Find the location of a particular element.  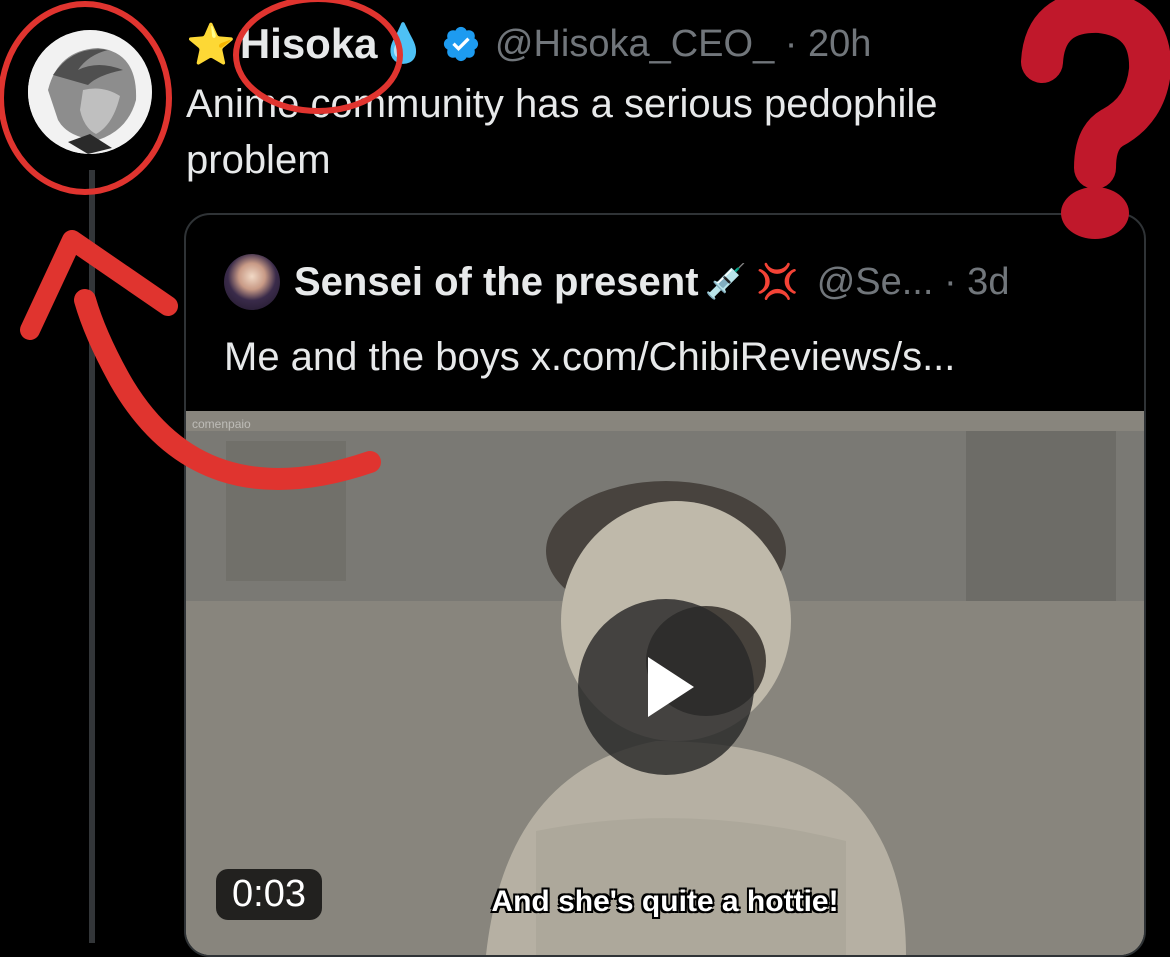

quoted-author-avatar is located at coordinates (252, 282).